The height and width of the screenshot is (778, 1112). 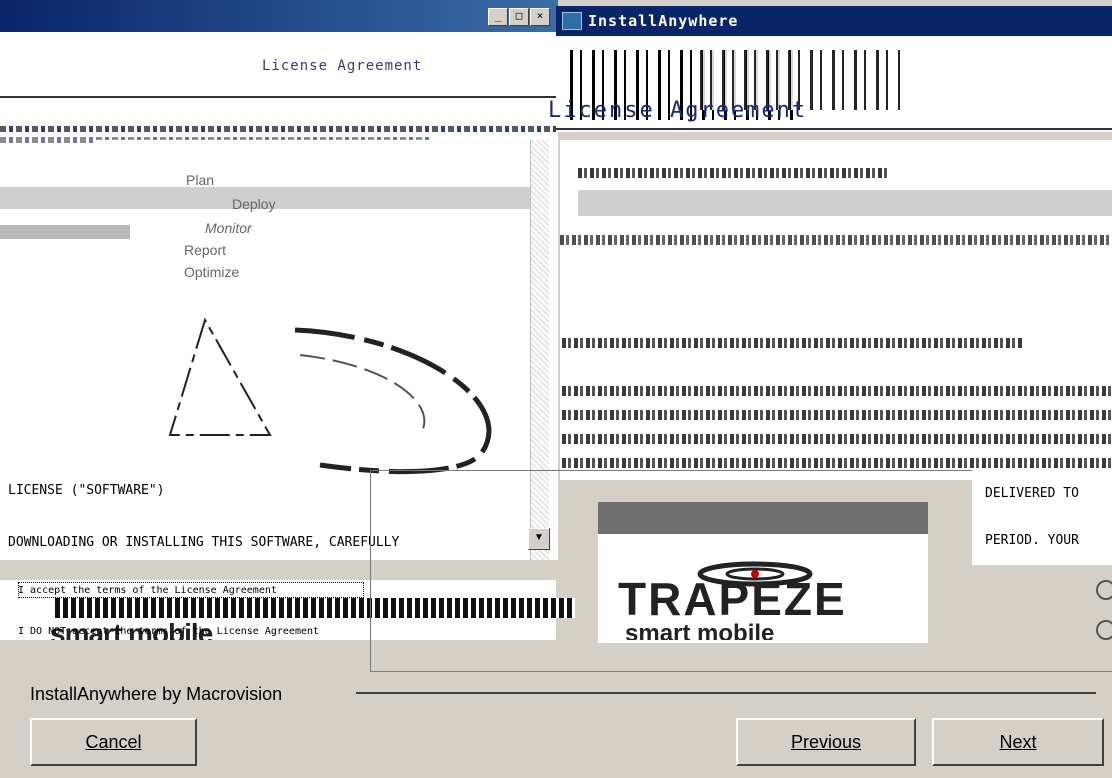 I want to click on maximize-button: □, so click(x=519, y=17).